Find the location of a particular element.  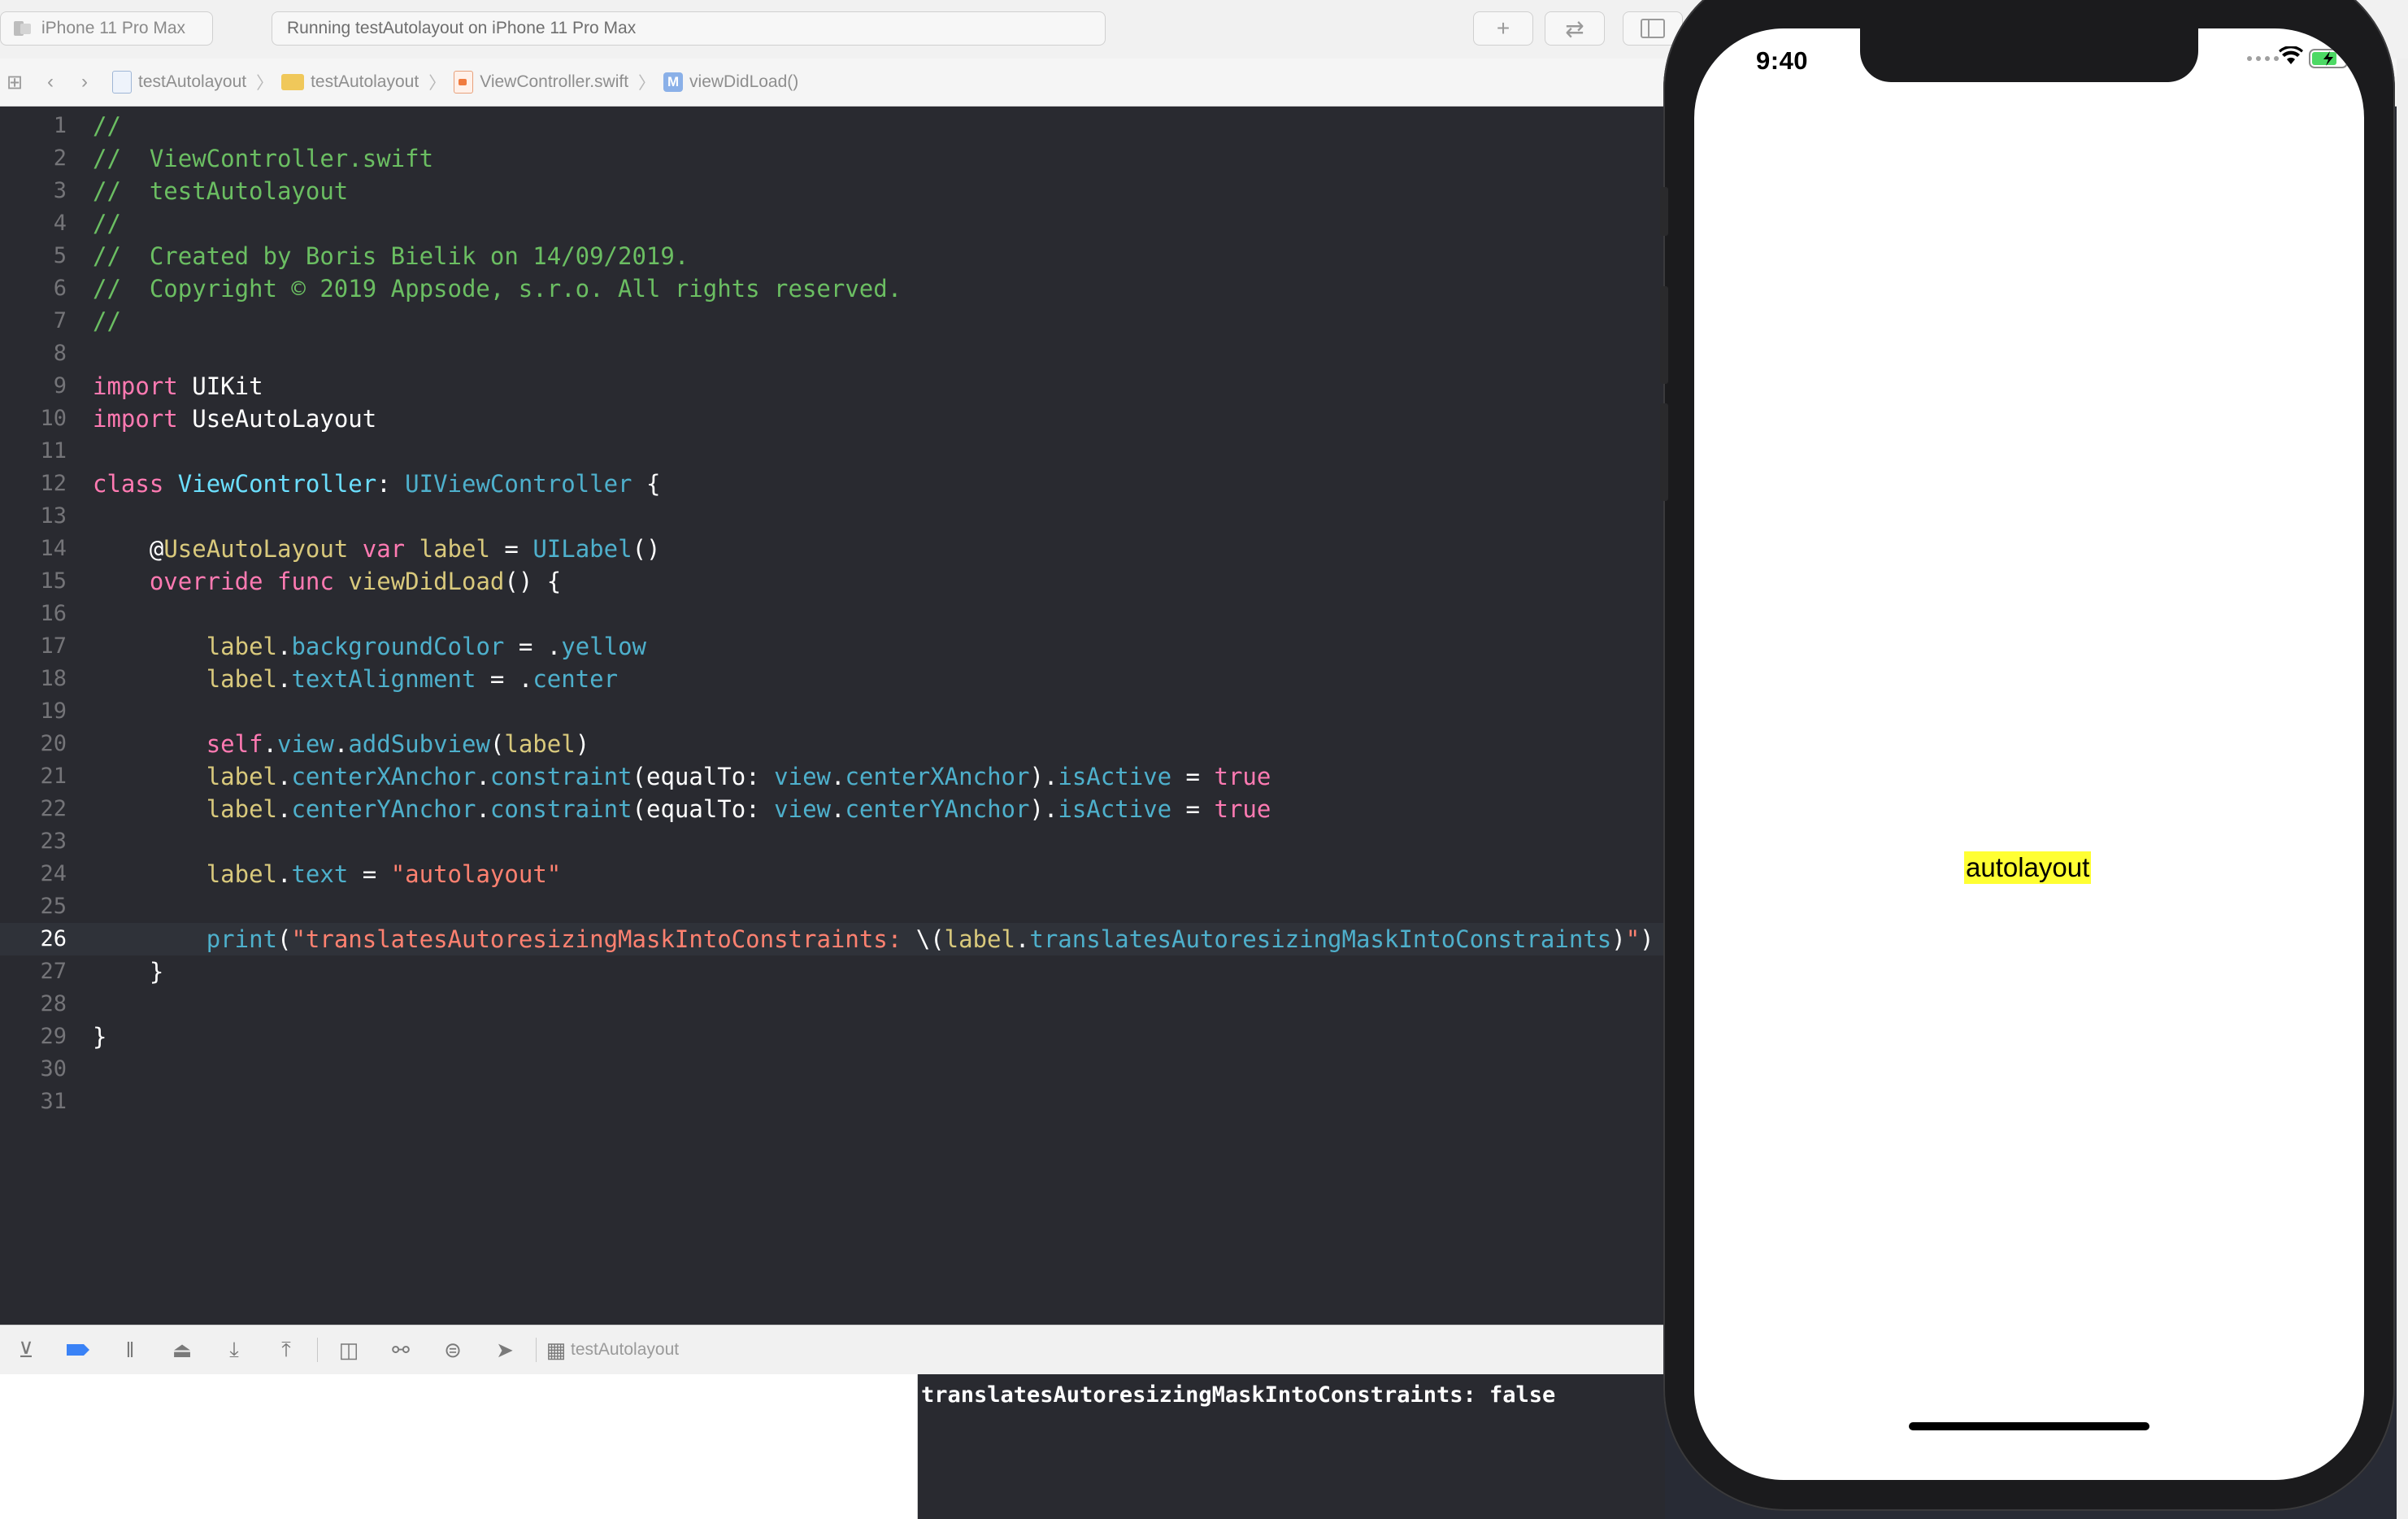

swap-arrows-icon: ⇄ is located at coordinates (1574, 28).